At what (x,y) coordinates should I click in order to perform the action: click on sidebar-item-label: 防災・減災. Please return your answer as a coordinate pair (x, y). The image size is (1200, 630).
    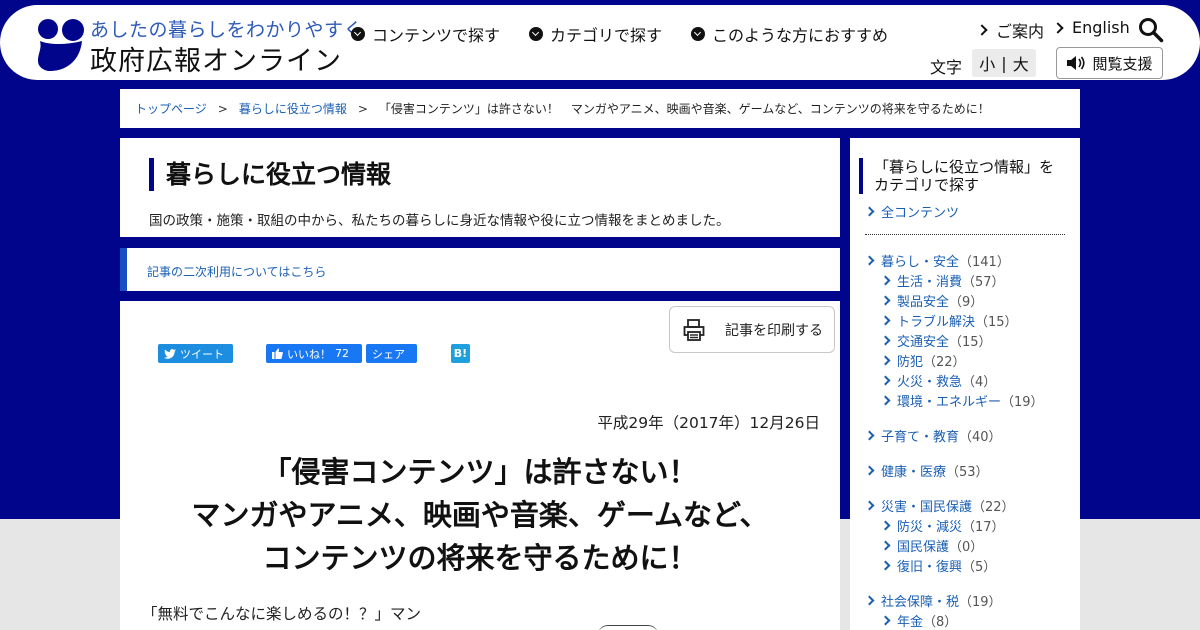
    Looking at the image, I should click on (929, 525).